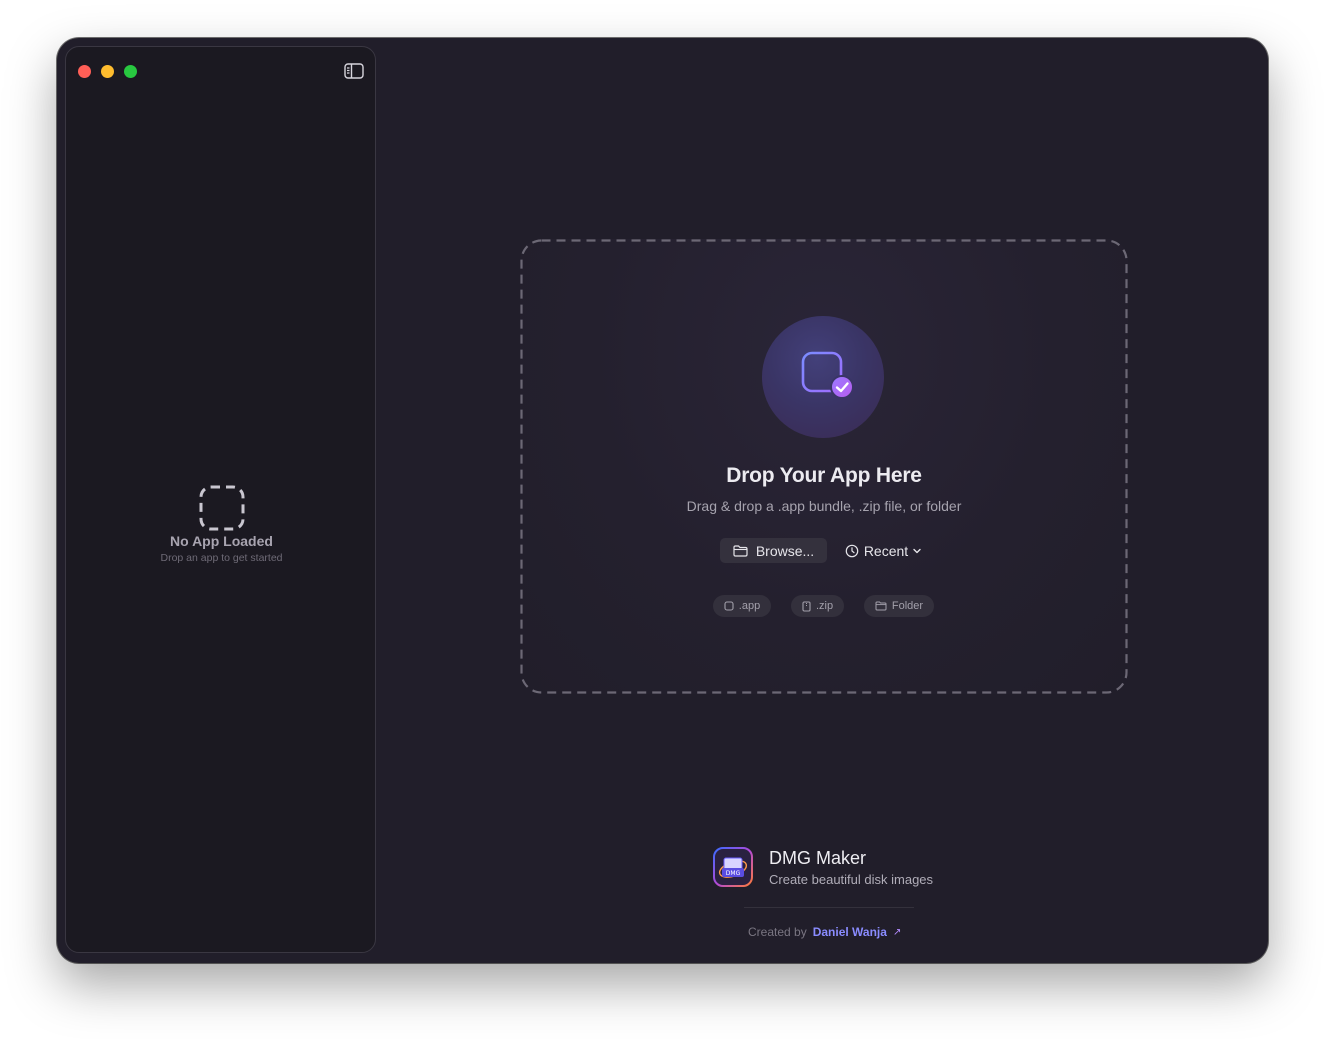 The image size is (1325, 1039). I want to click on drop-title: Drop Your App Here, so click(824, 475).